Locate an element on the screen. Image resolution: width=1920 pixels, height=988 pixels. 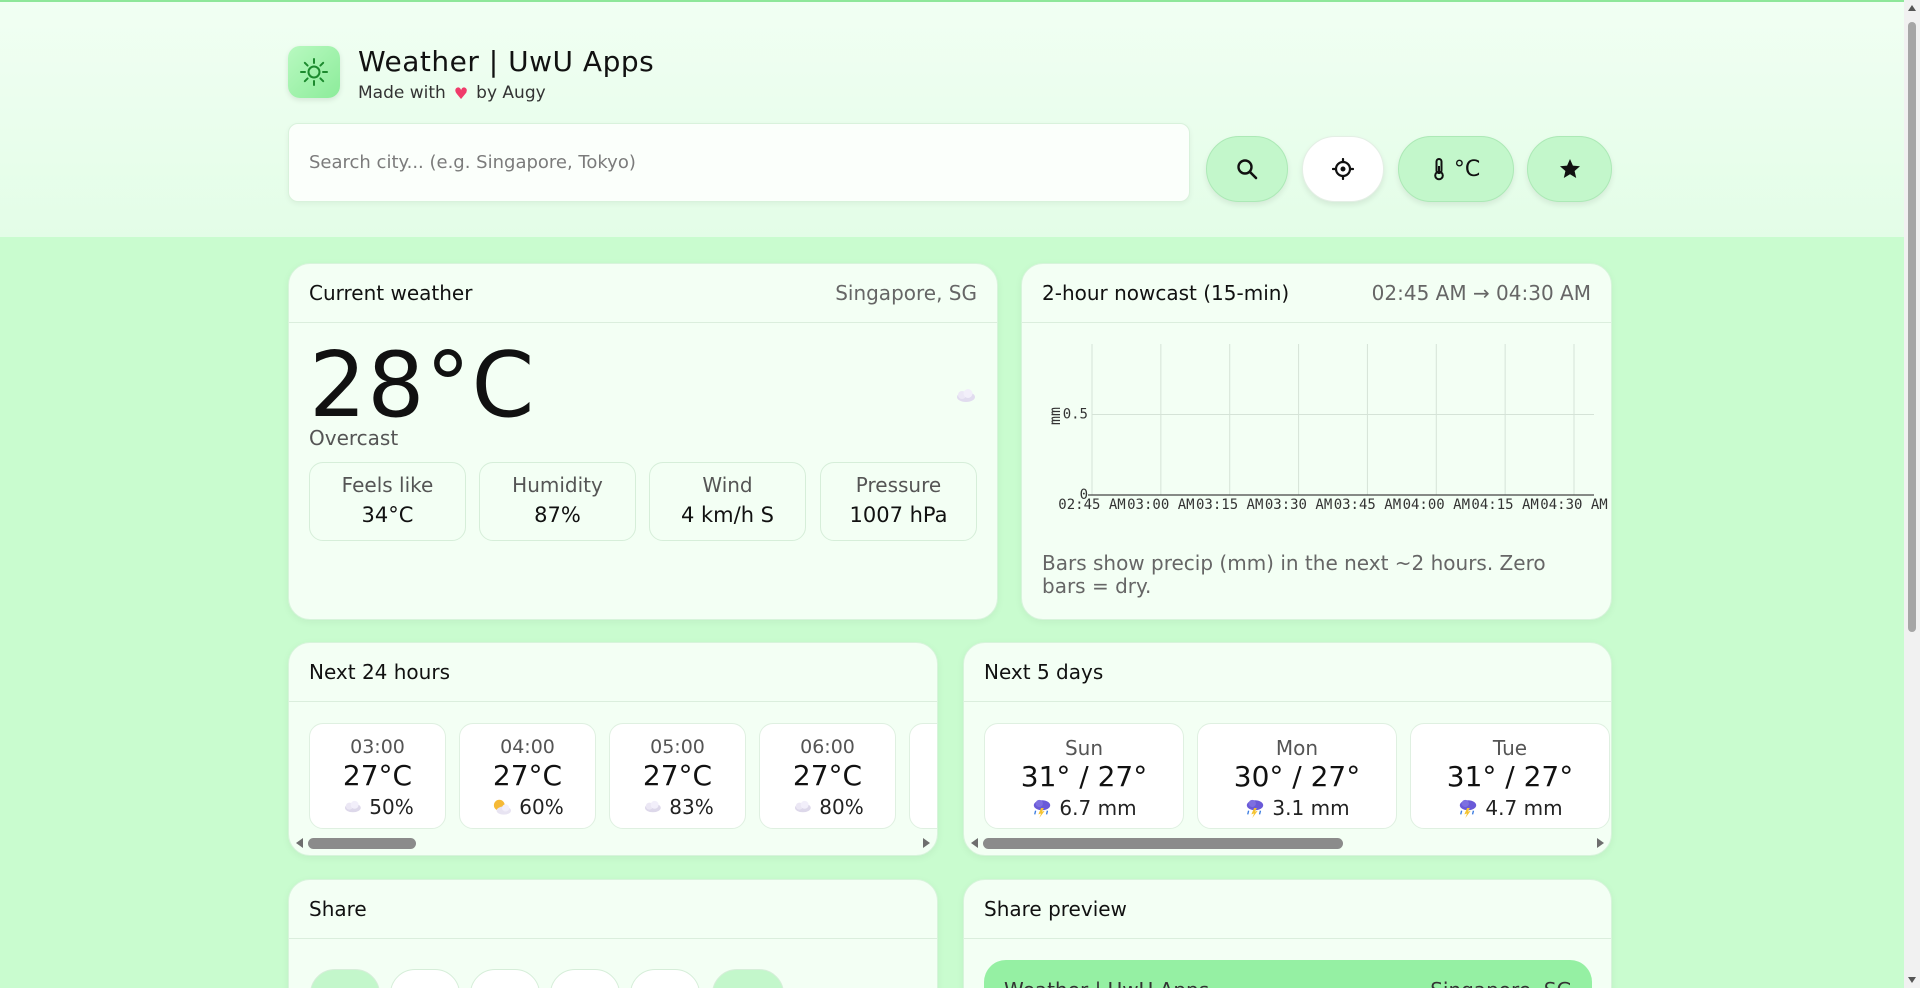
day-rain: 6.7 mm is located at coordinates (1098, 808).